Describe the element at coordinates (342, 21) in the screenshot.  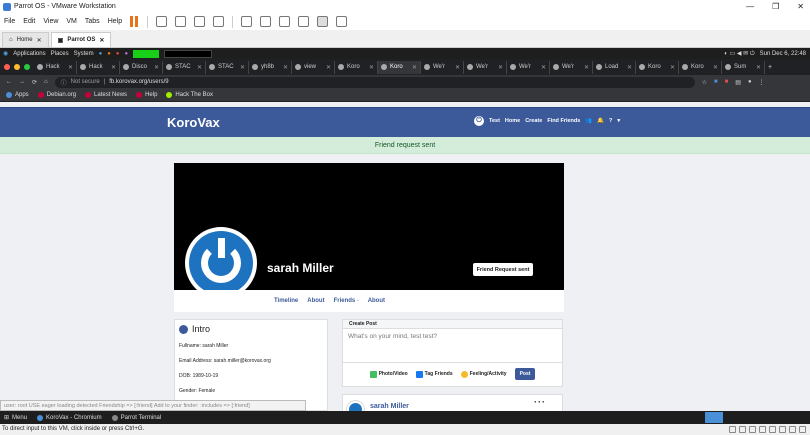
I see `stretch-icon` at that location.